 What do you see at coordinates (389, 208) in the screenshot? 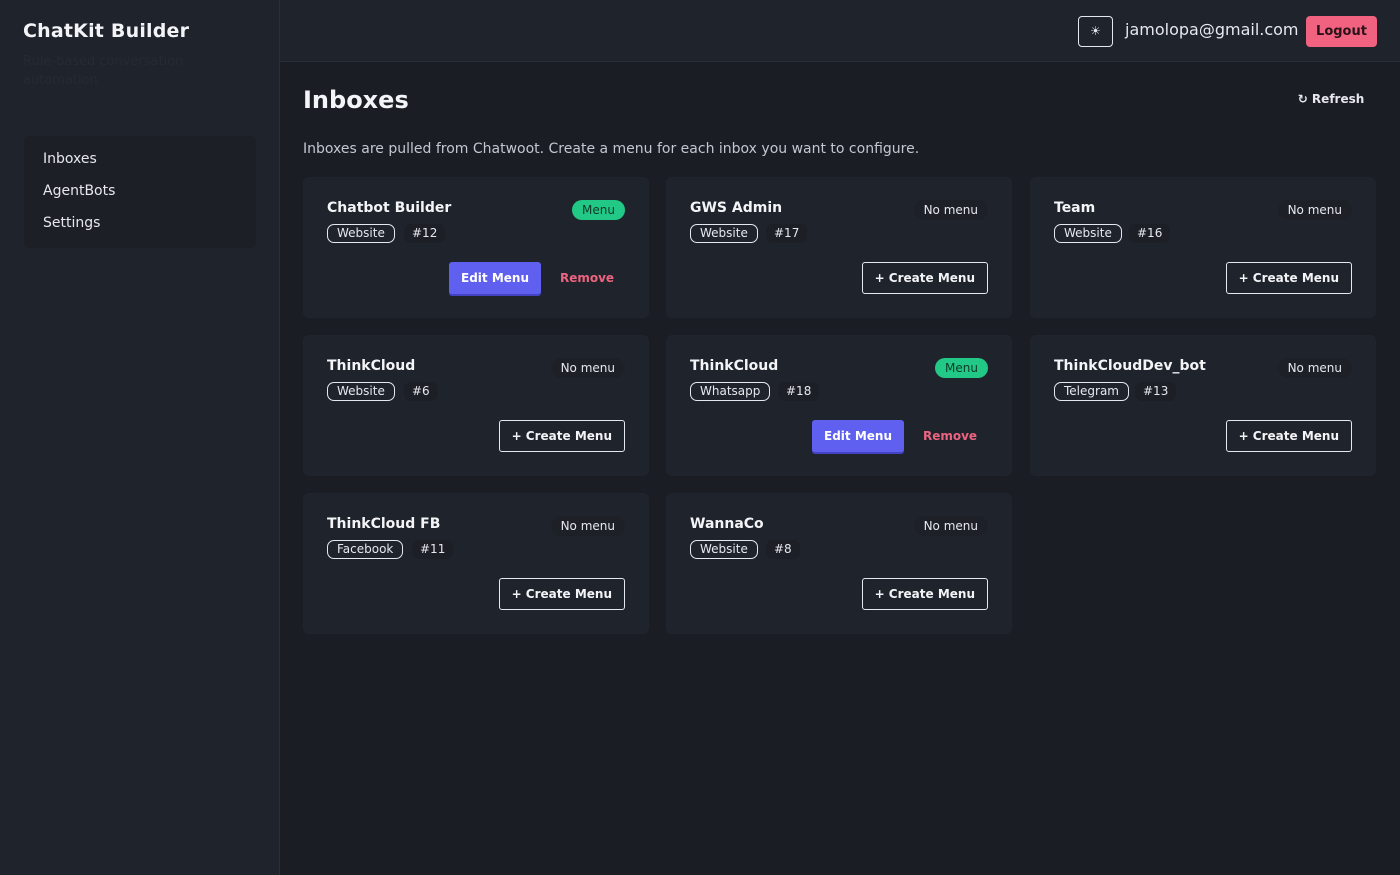
I see `inbox-name: Chatbot Builder` at bounding box center [389, 208].